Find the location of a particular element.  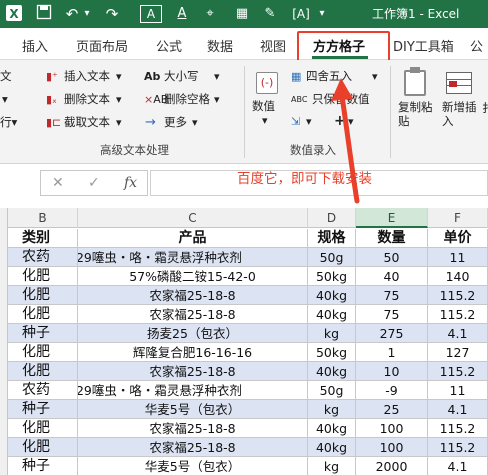

cell-quantity: 1 is located at coordinates (392, 352).